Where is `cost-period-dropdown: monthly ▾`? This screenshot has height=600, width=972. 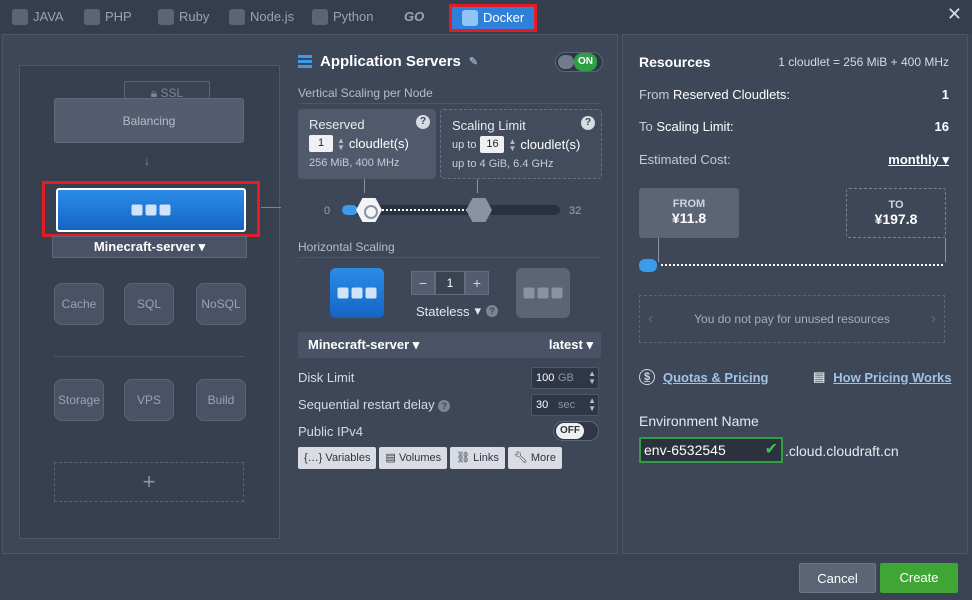 cost-period-dropdown: monthly ▾ is located at coordinates (918, 160).